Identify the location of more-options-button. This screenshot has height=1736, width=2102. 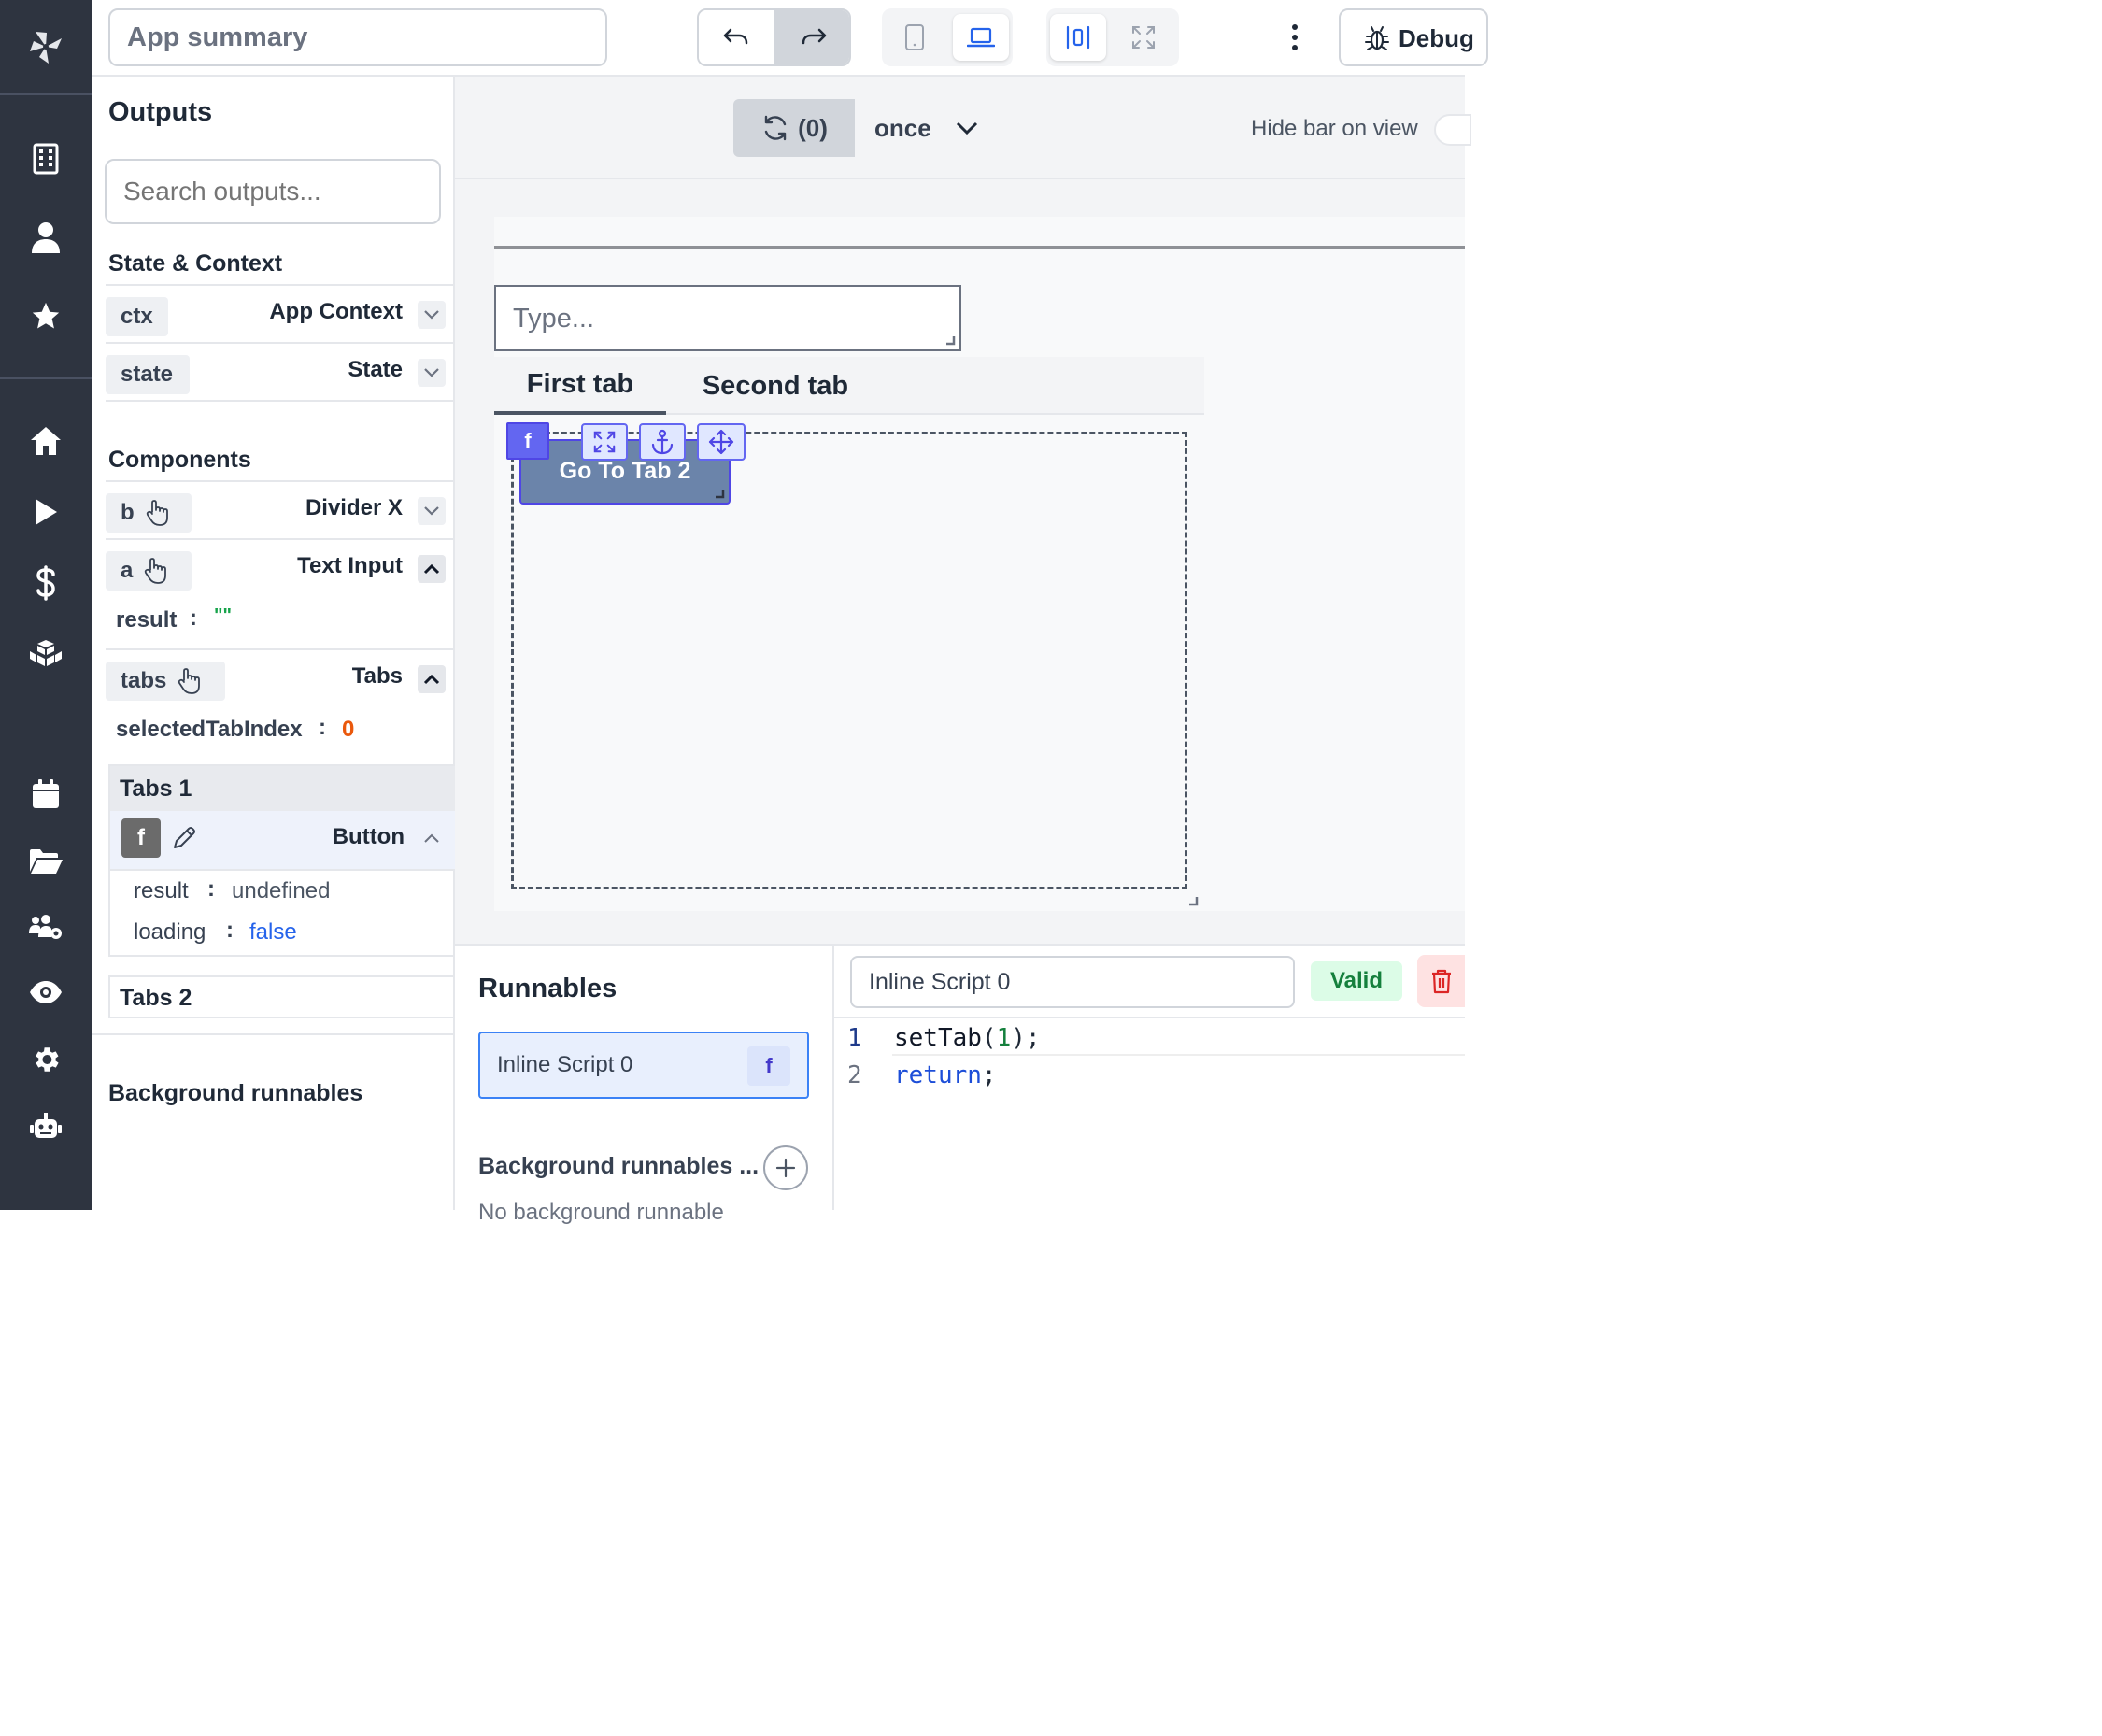
(1295, 37).